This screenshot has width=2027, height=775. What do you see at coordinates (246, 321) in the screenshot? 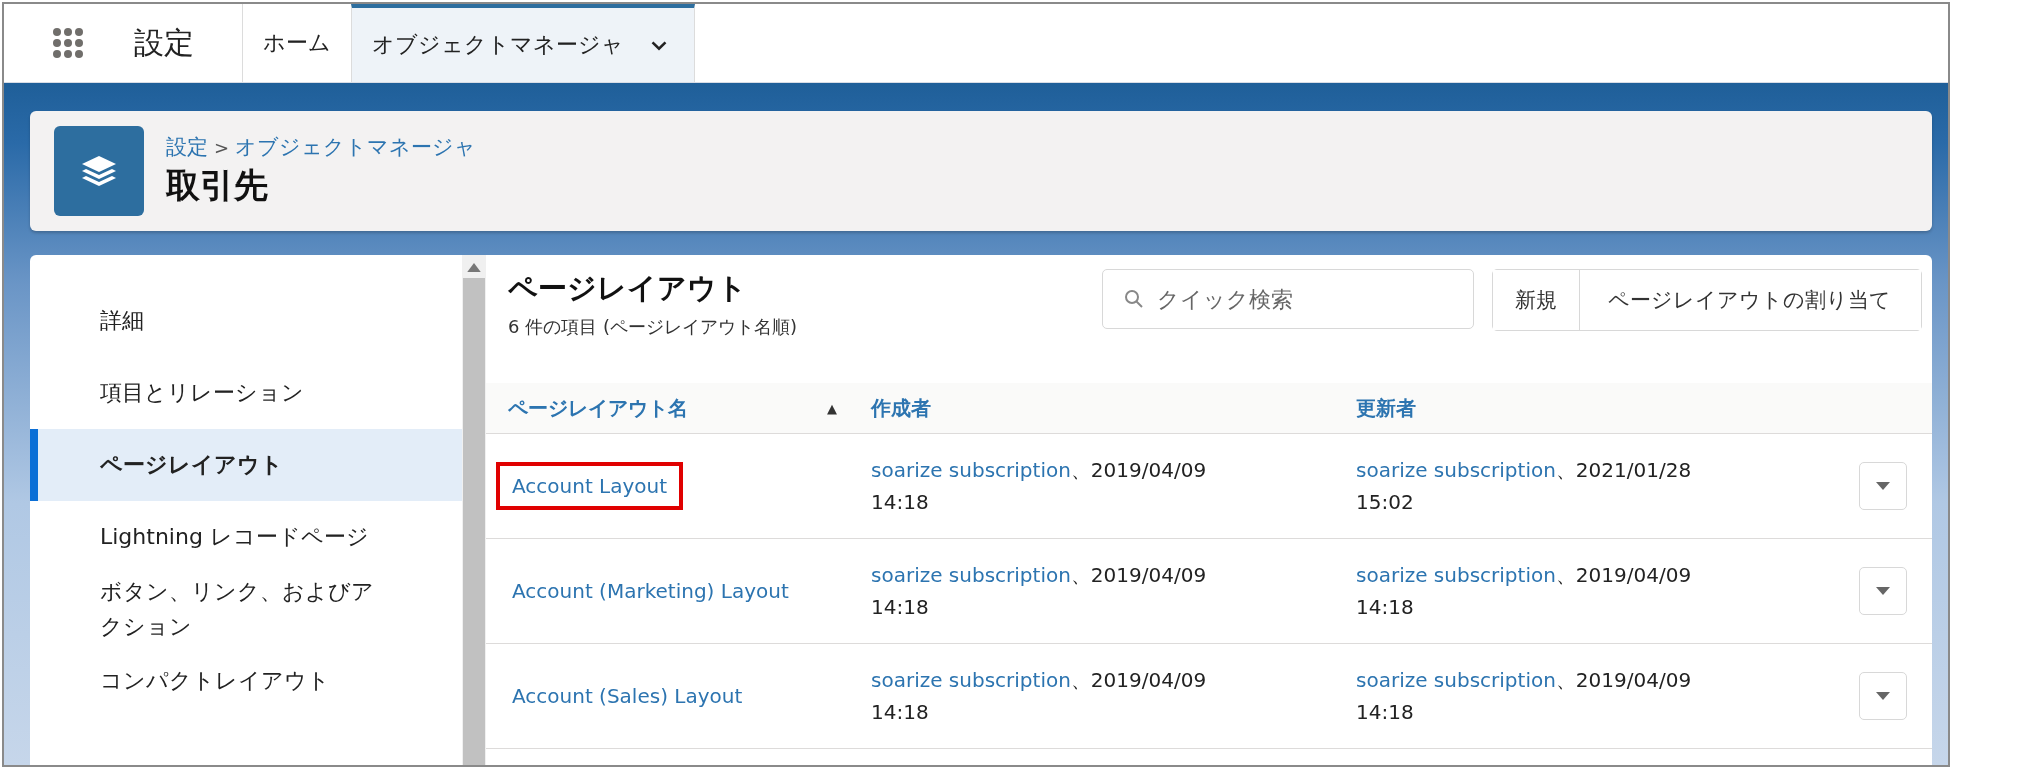
I see `sidebar-item: 詳細` at bounding box center [246, 321].